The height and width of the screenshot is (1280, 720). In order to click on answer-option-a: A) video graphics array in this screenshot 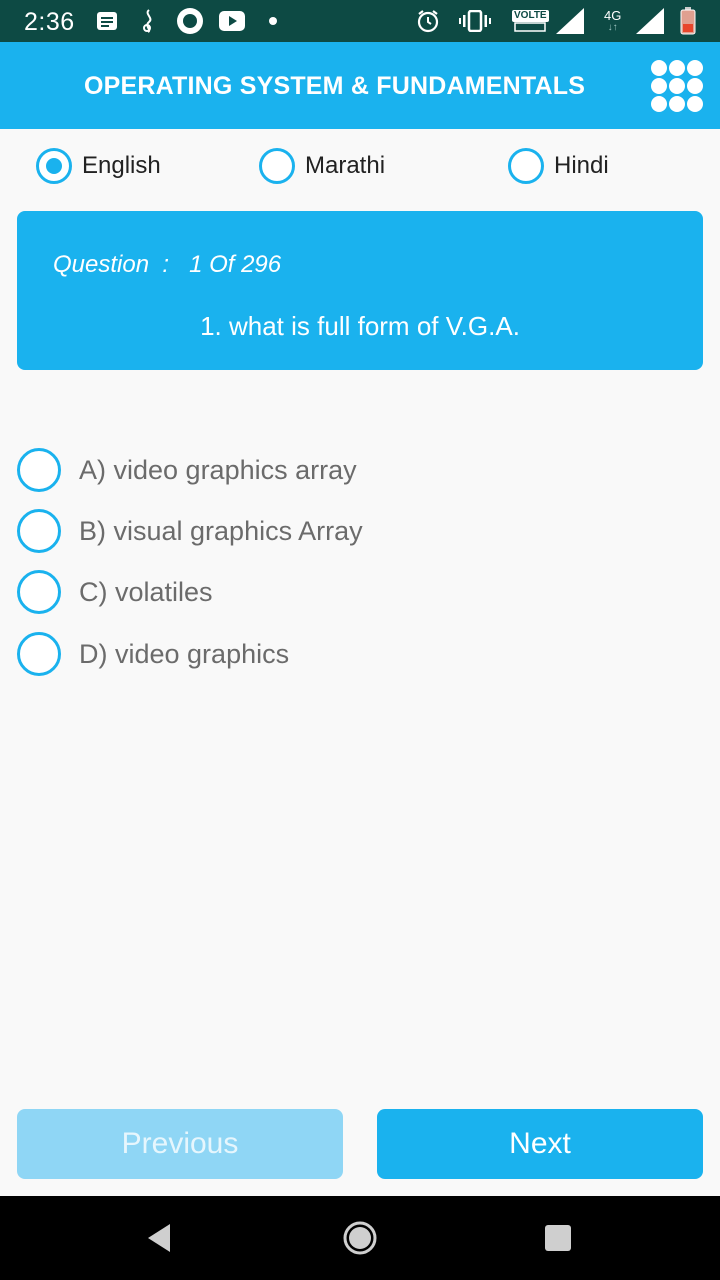, I will do `click(187, 470)`.